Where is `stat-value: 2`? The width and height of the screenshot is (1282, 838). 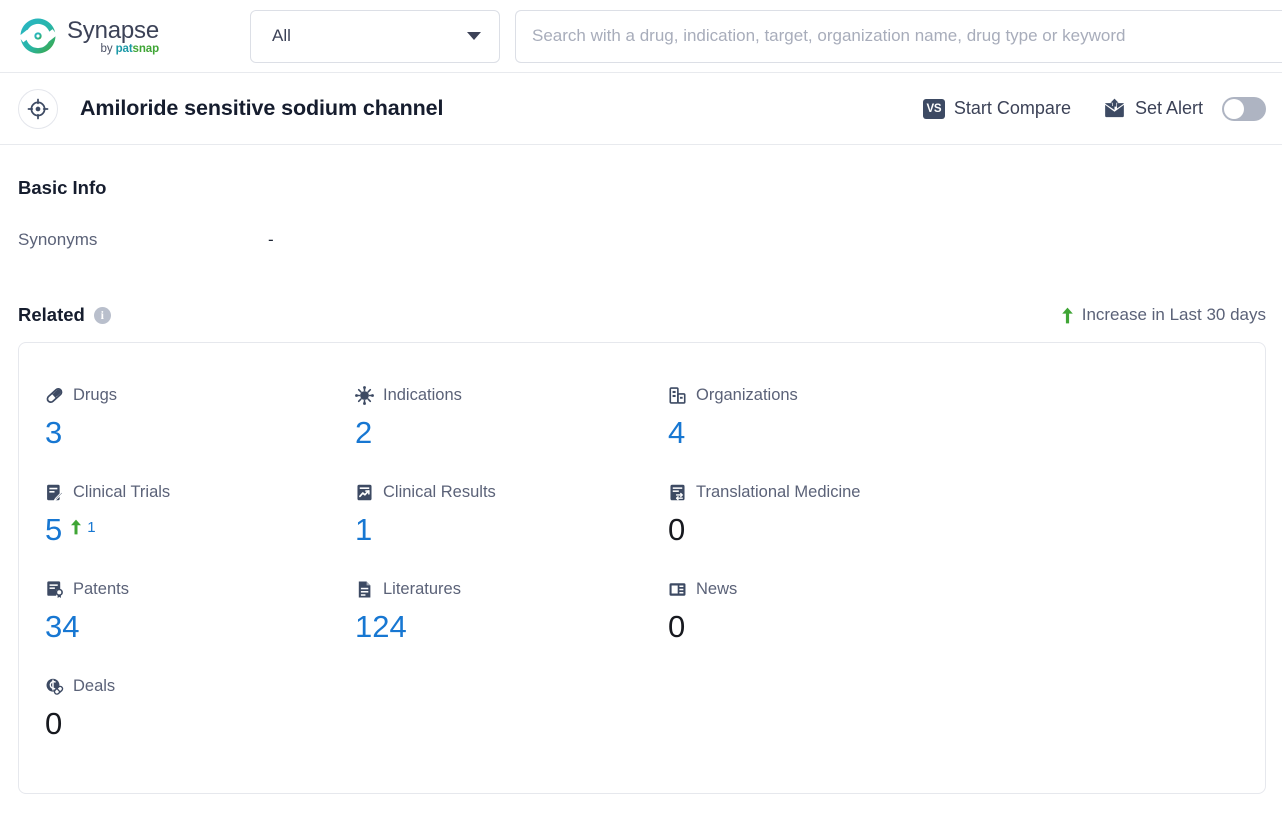 stat-value: 2 is located at coordinates (363, 432).